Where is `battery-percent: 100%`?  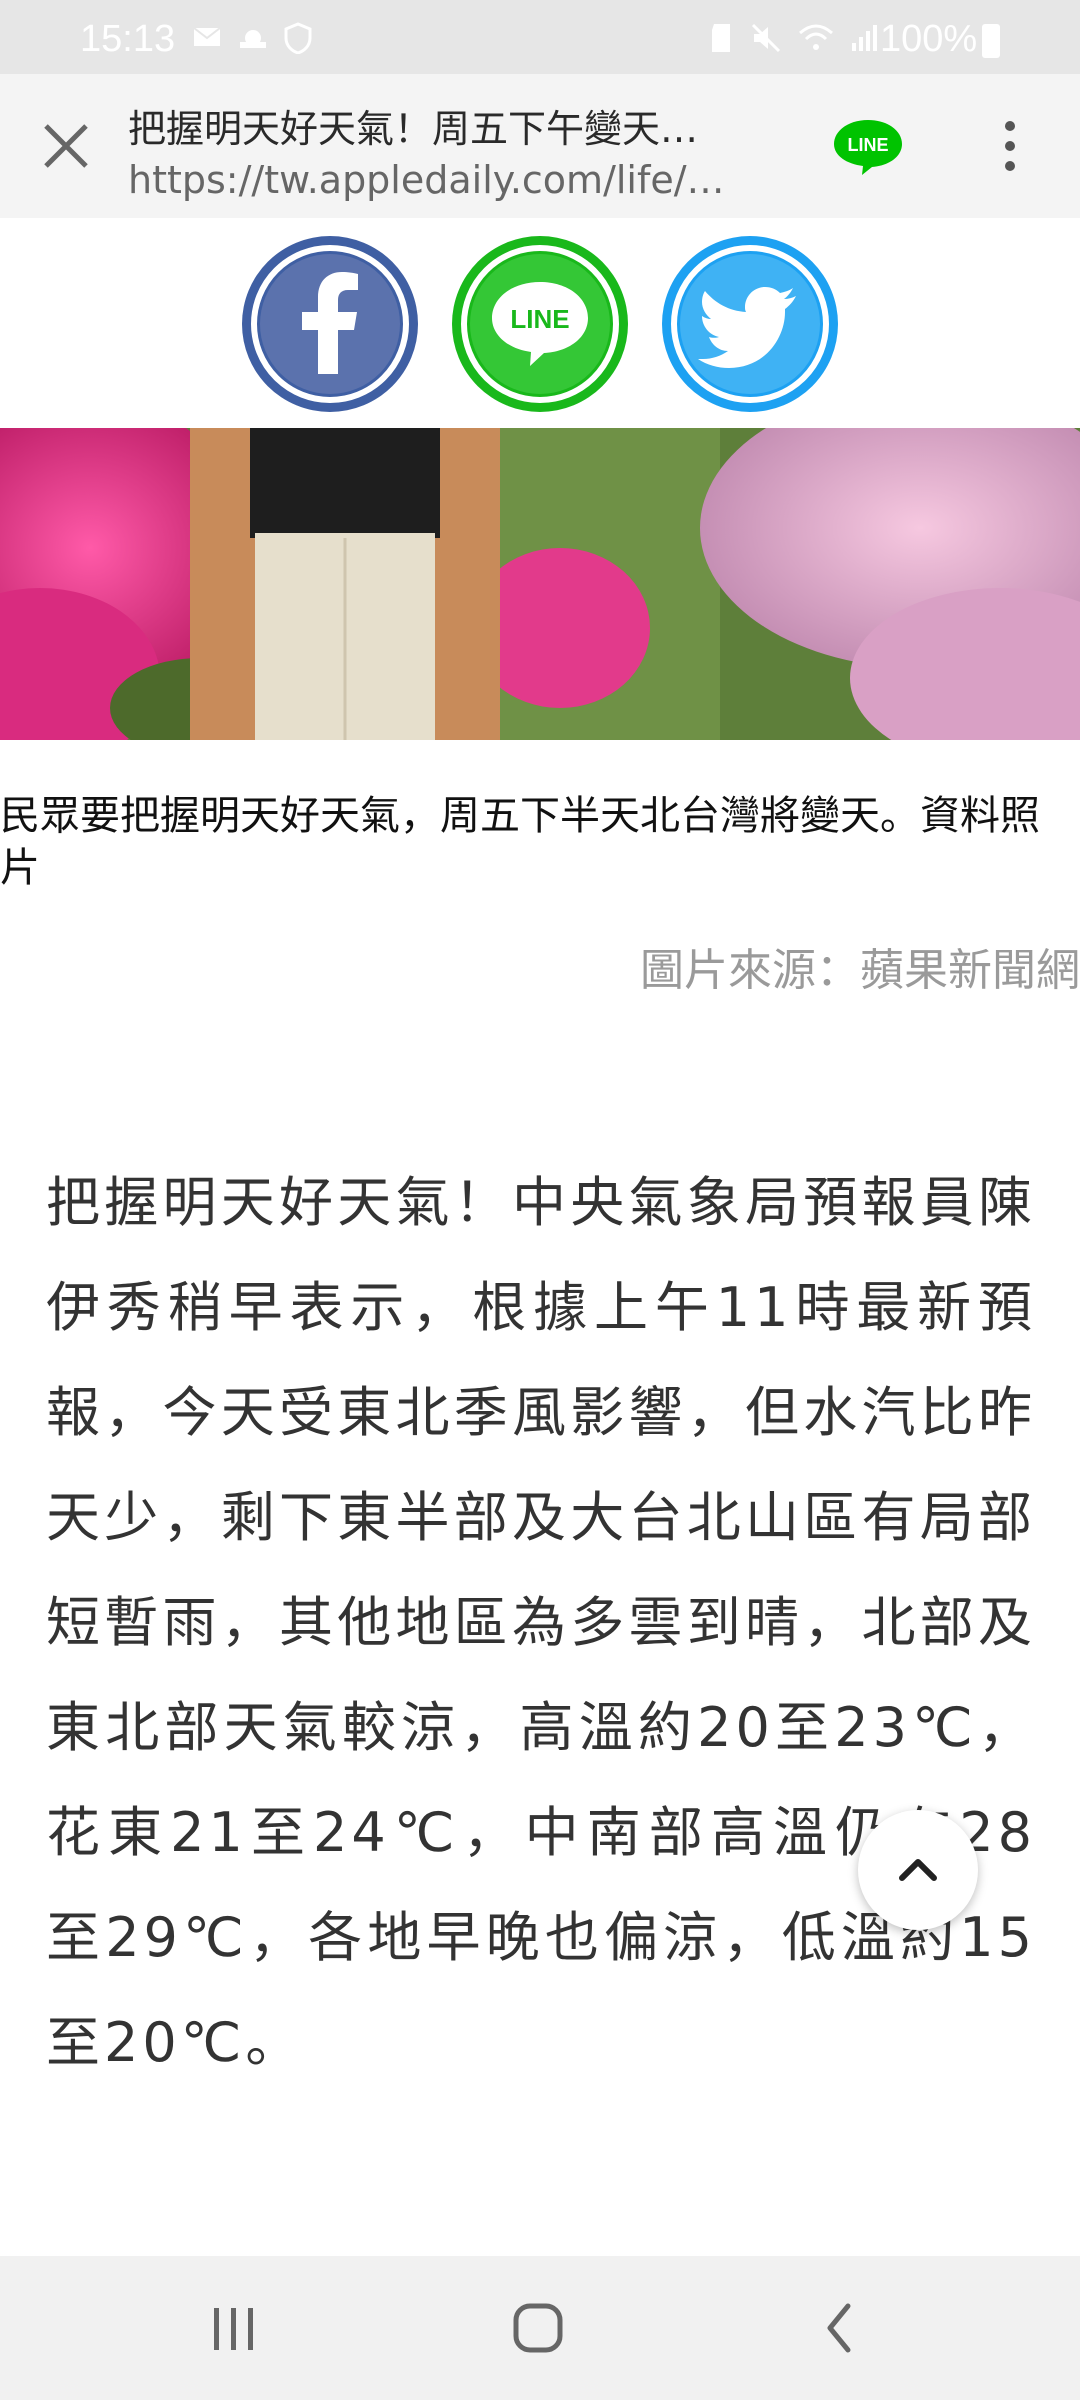 battery-percent: 100% is located at coordinates (929, 39).